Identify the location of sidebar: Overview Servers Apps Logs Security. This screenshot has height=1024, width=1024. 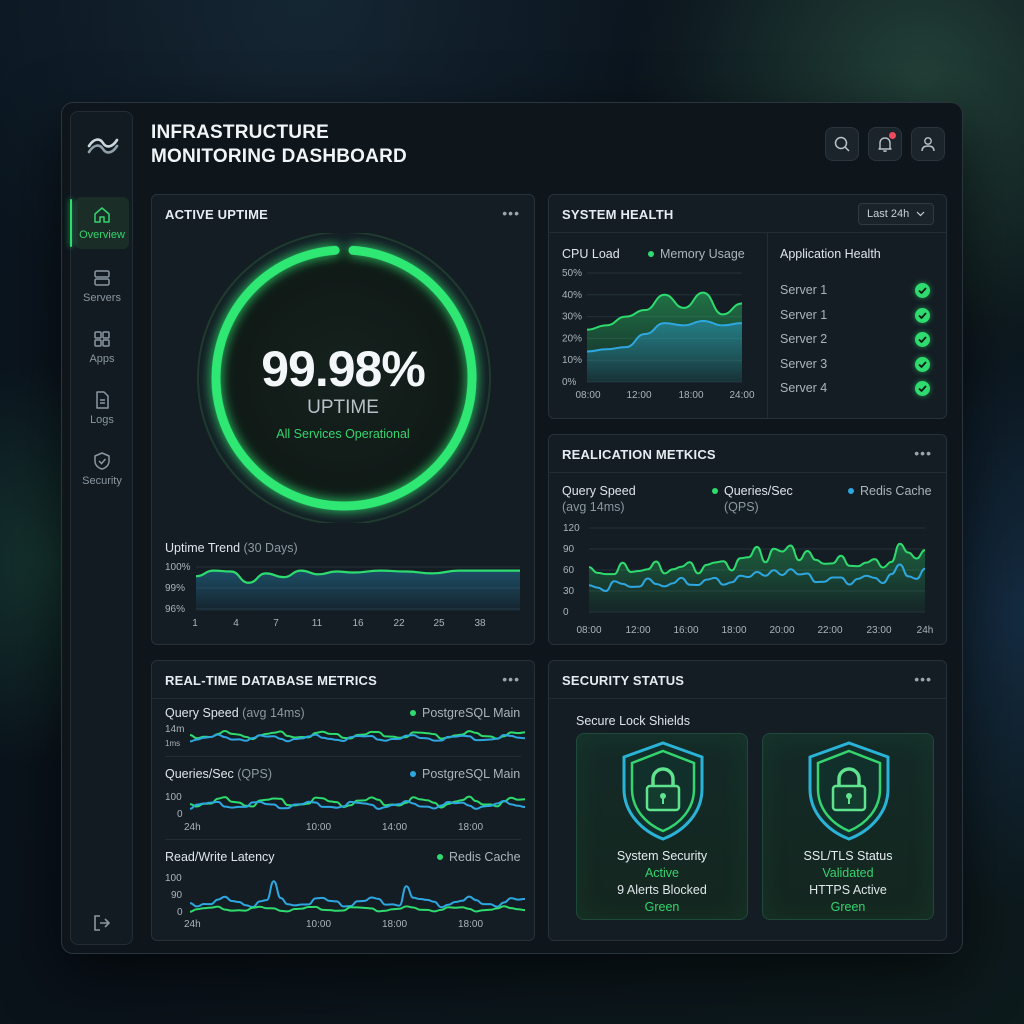
(101, 528).